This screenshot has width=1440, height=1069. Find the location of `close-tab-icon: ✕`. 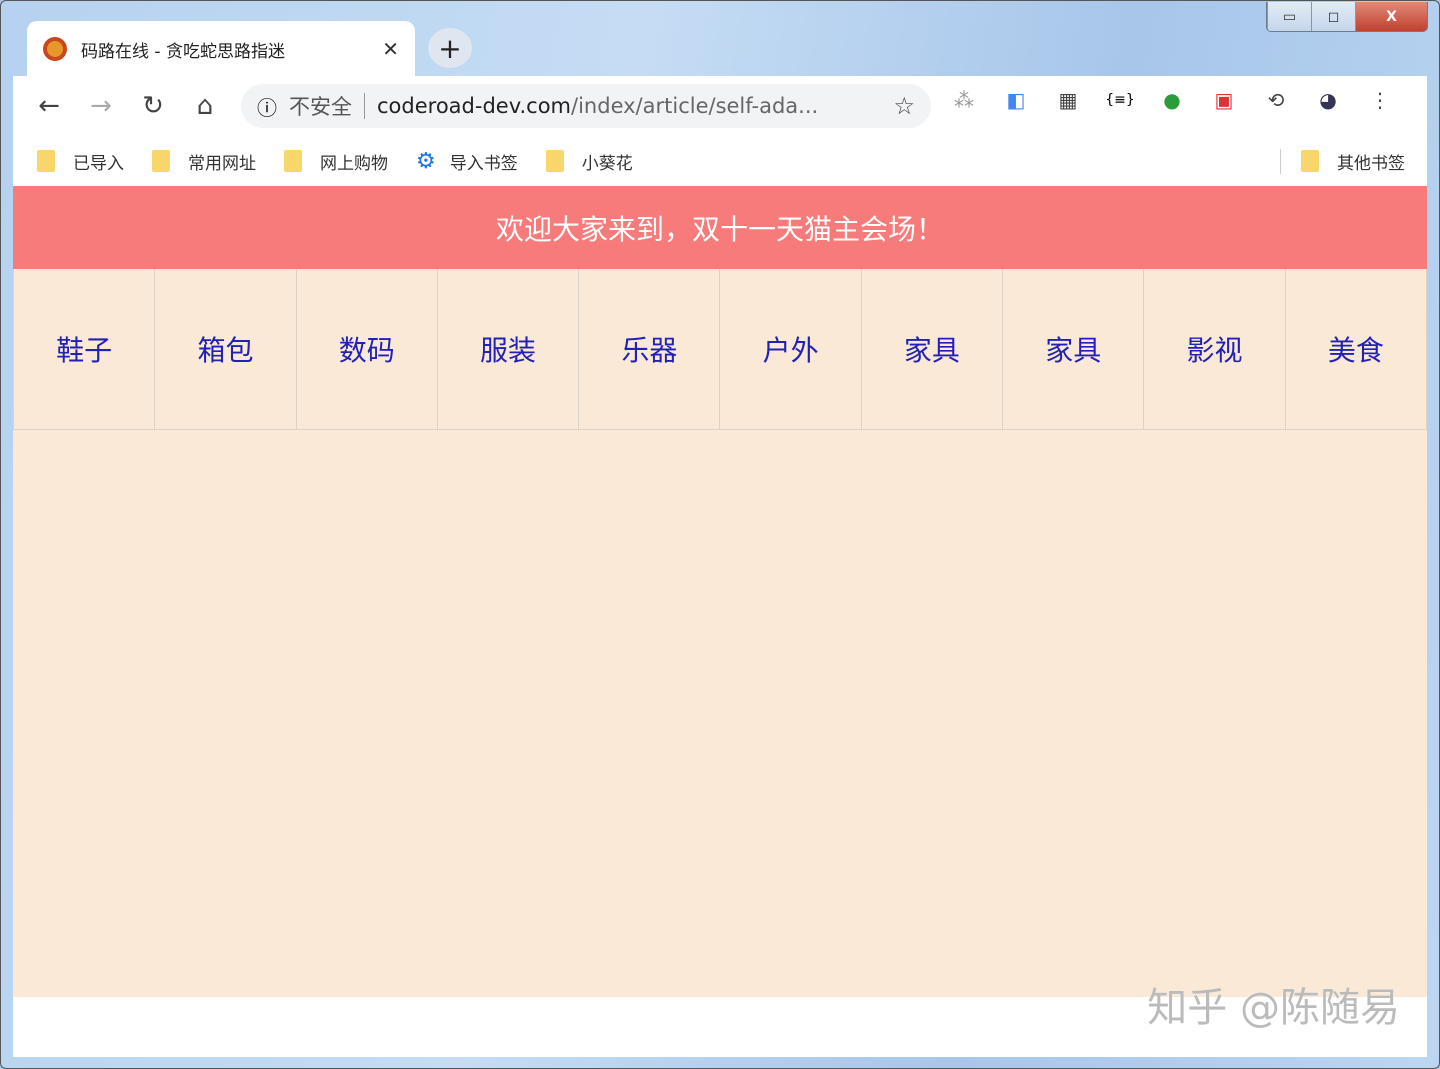

close-tab-icon: ✕ is located at coordinates (390, 49).